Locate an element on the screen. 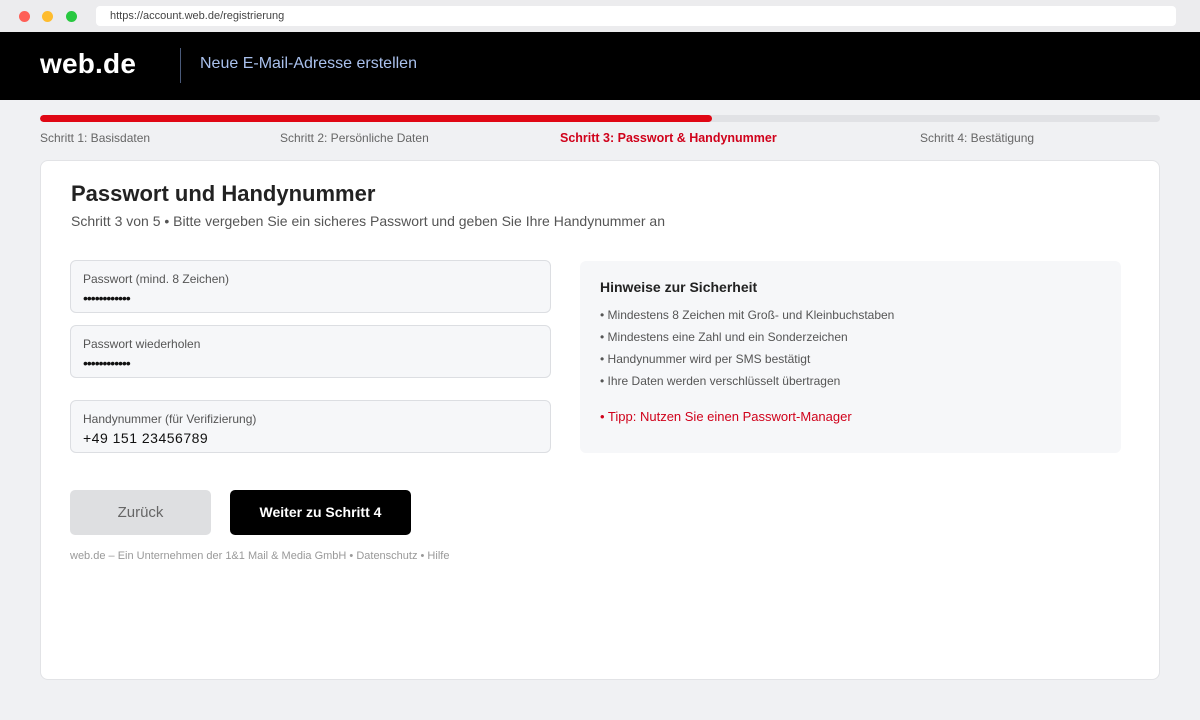 The height and width of the screenshot is (720, 1200). password-repeat-input is located at coordinates (308, 363).